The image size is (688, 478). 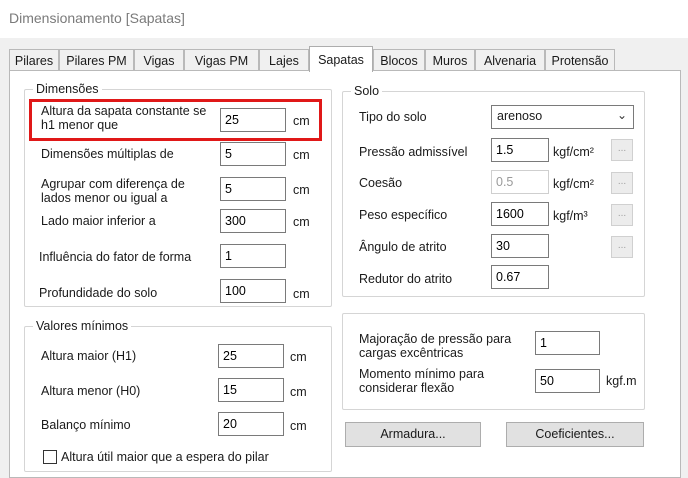 What do you see at coordinates (567, 381) in the screenshot?
I see `input-momento` at bounding box center [567, 381].